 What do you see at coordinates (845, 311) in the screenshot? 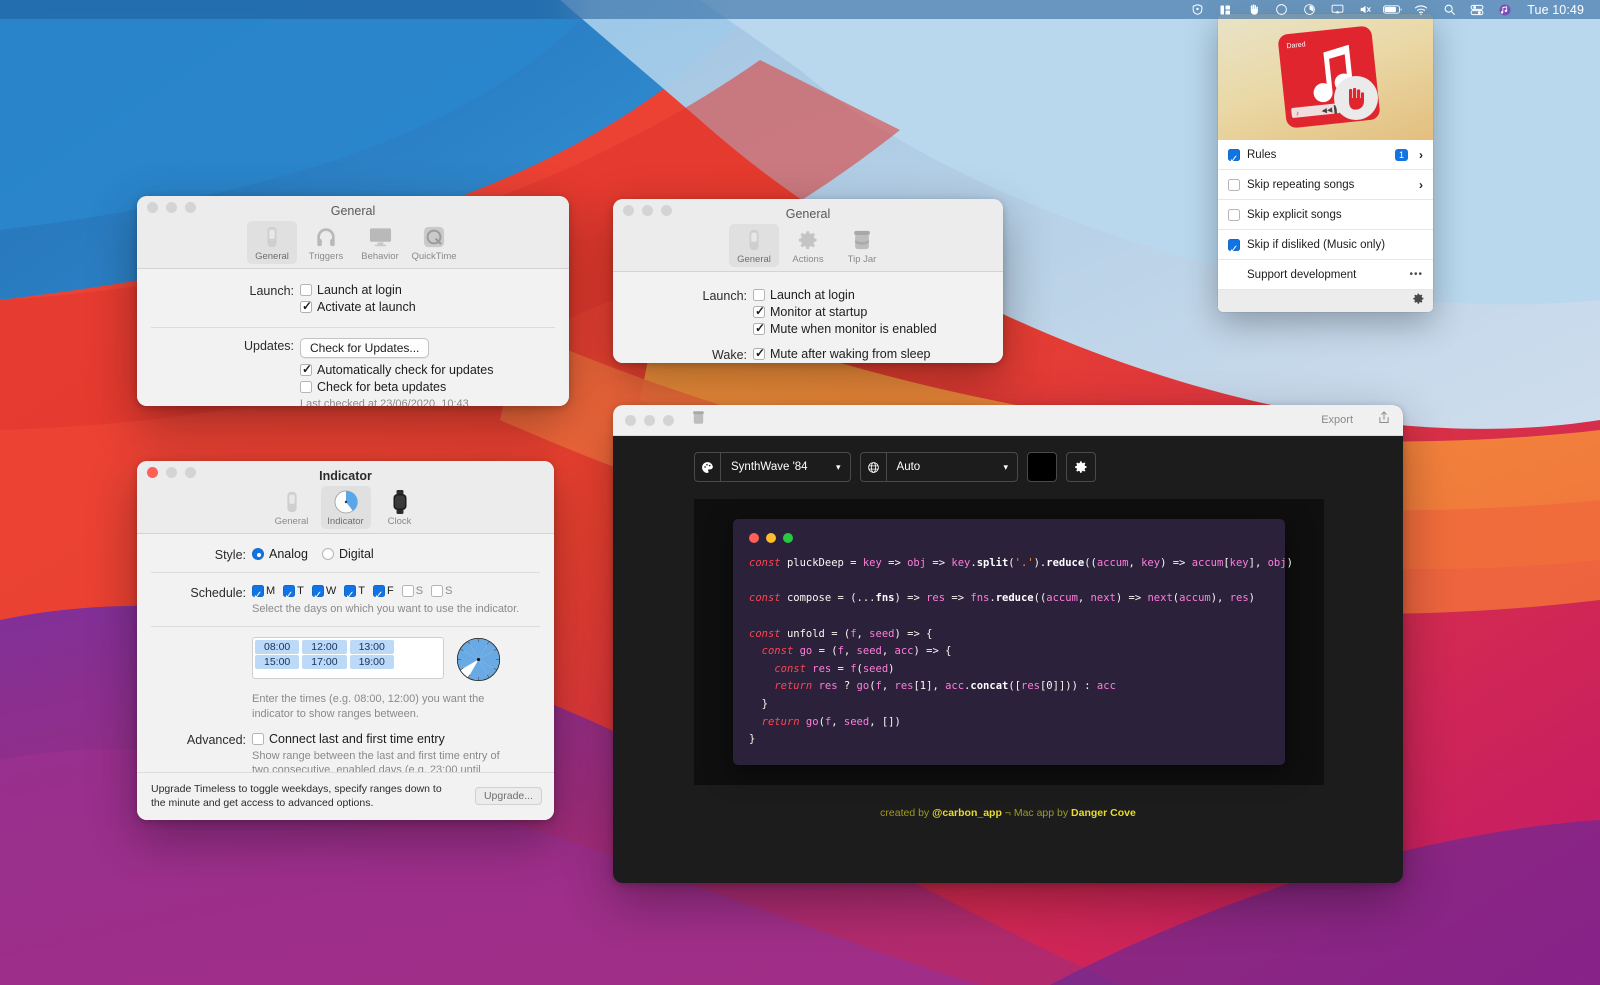
I see `checkbox-monitor-at-startup: Monitor at startup` at bounding box center [845, 311].